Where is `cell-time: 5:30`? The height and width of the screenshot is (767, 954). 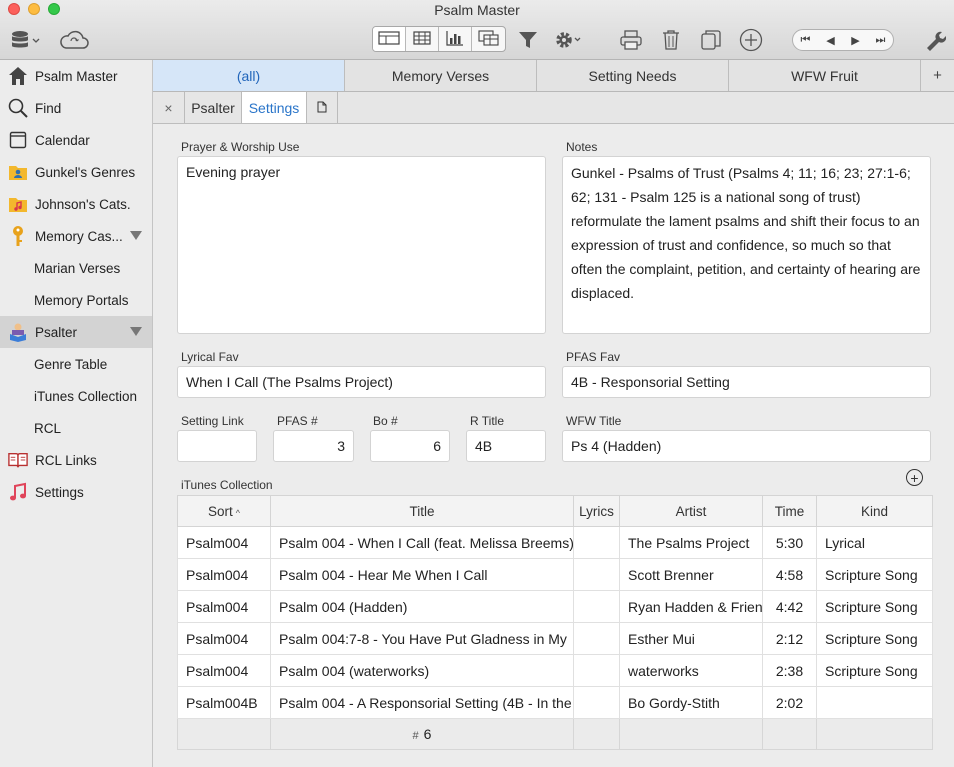 cell-time: 5:30 is located at coordinates (789, 542).